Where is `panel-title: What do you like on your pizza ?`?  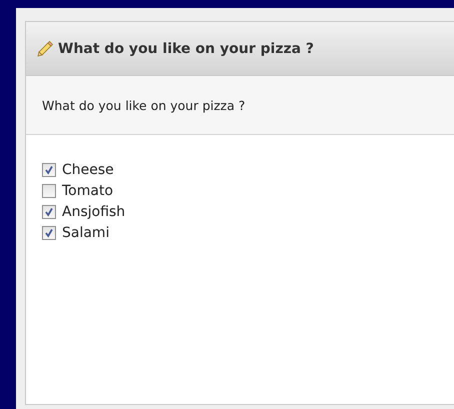
panel-title: What do you like on your pizza ? is located at coordinates (186, 48).